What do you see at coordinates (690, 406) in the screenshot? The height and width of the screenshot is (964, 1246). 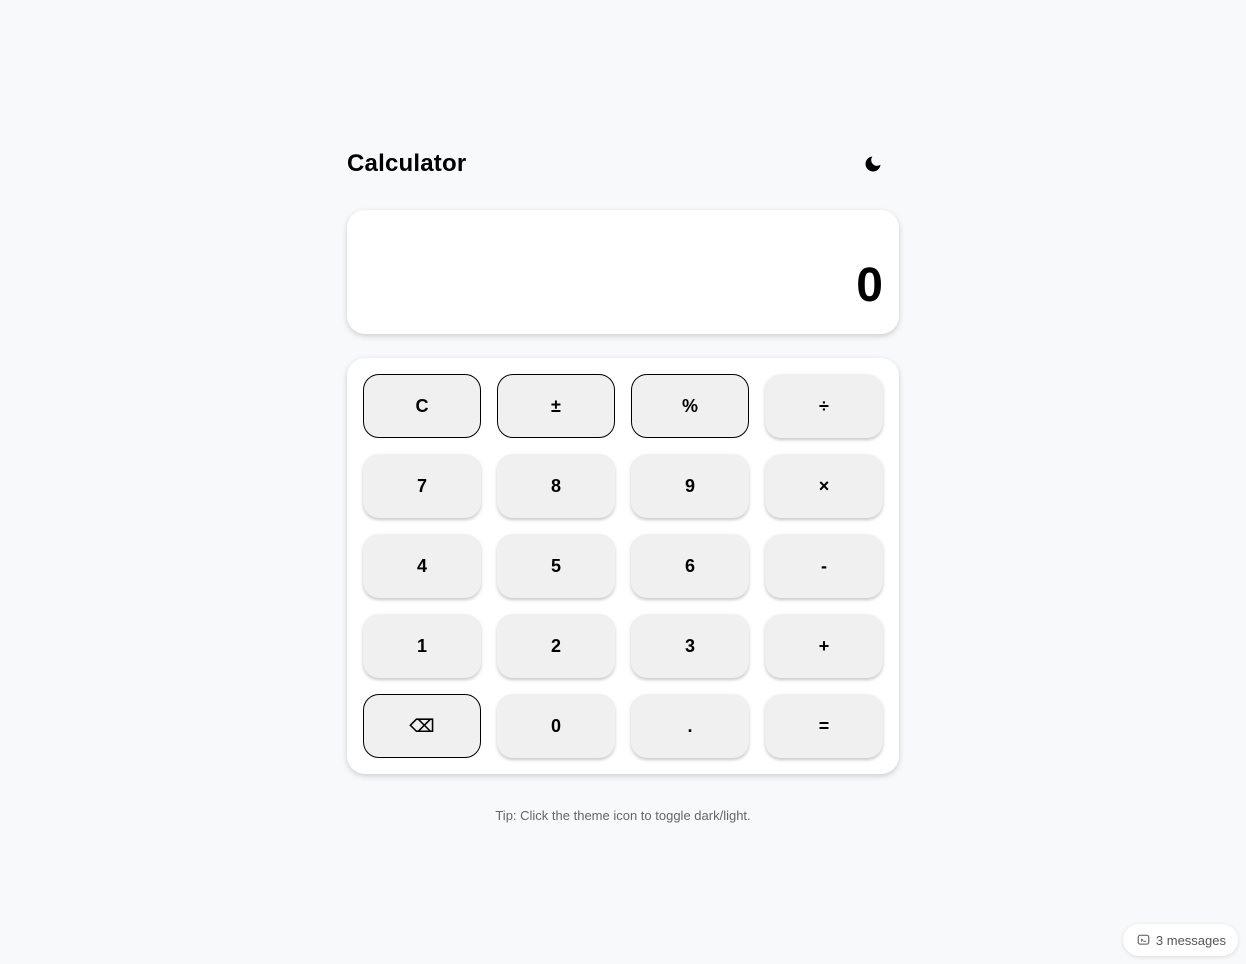 I see `percent-button: %` at bounding box center [690, 406].